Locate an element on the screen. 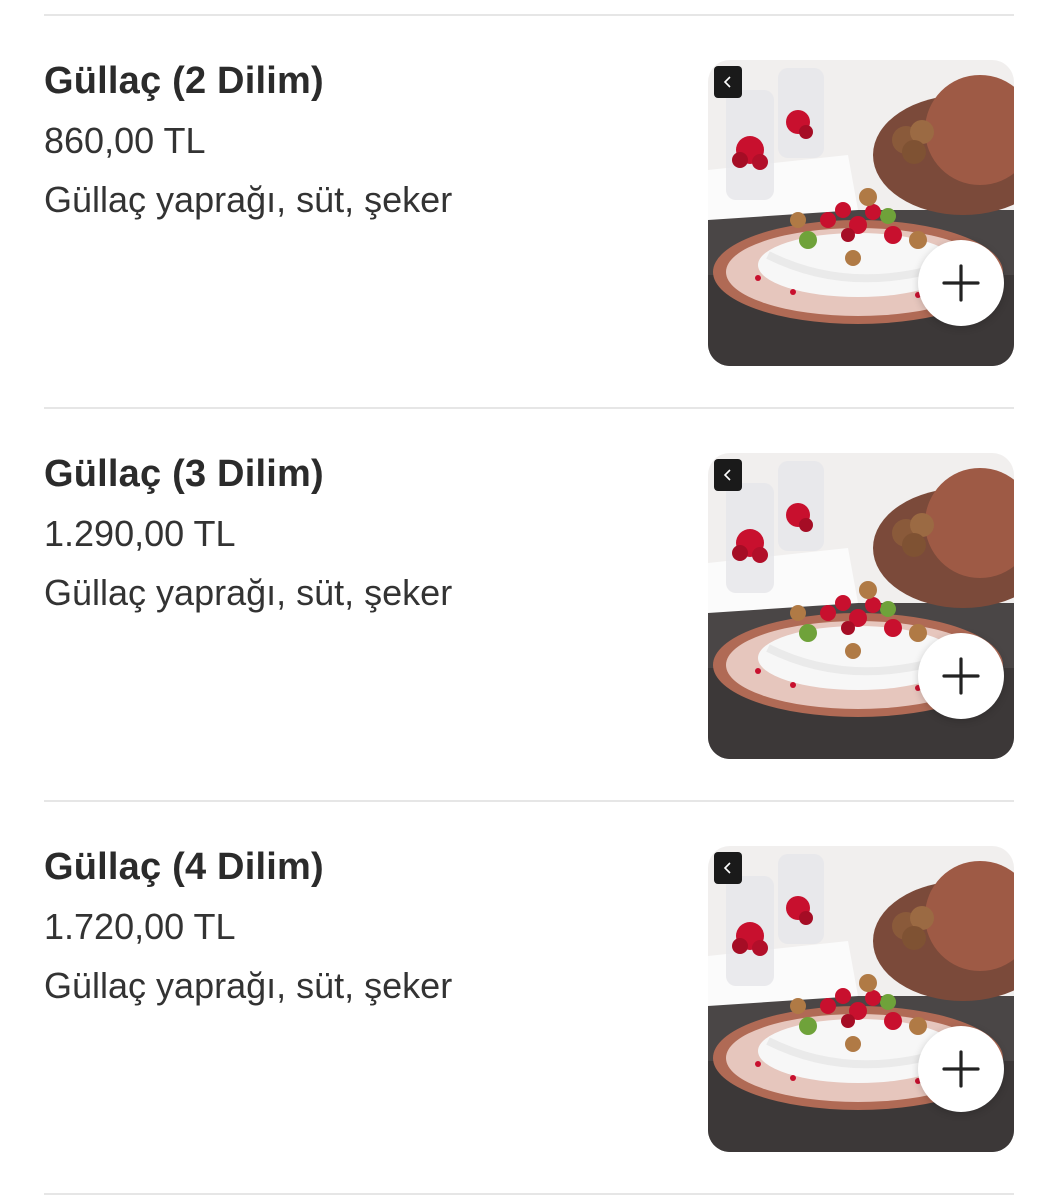 The height and width of the screenshot is (1200, 1057). item-name: Güllaç (4 Dilim) is located at coordinates (184, 867).